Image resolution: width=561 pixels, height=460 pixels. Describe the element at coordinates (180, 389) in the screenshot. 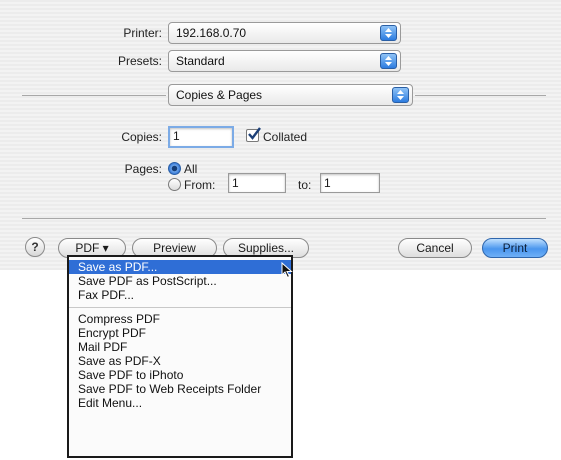

I see `menu-item-save-pdf-to-web-receipts: Save PDF to Web Receipts Folder` at that location.